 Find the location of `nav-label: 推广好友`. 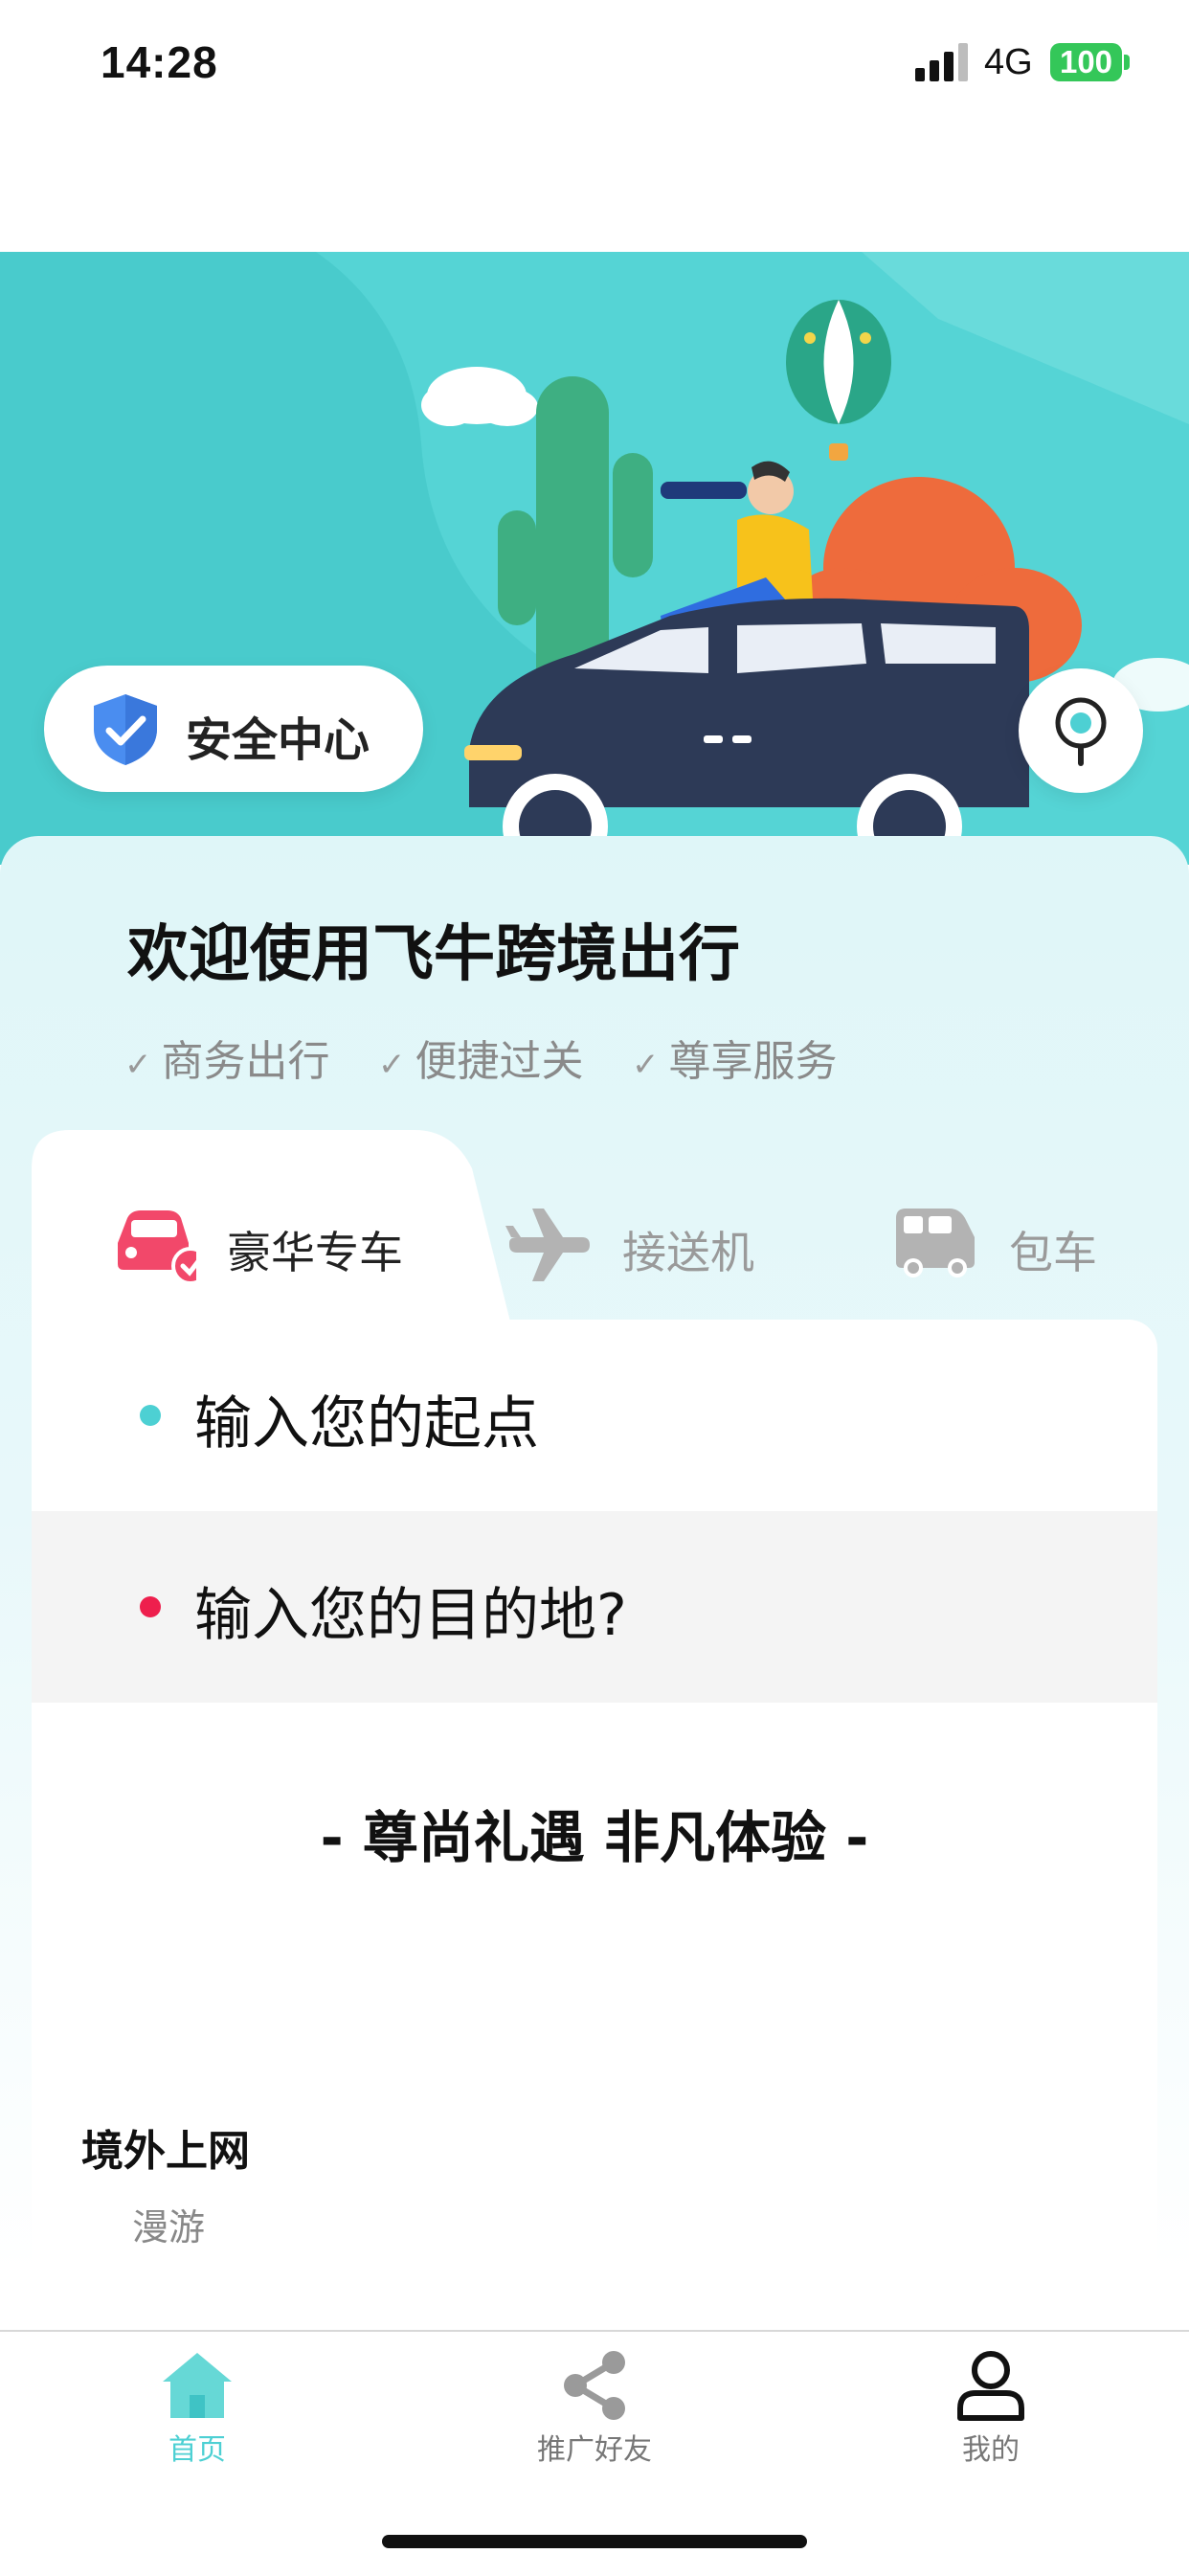

nav-label: 推广好友 is located at coordinates (594, 2450).